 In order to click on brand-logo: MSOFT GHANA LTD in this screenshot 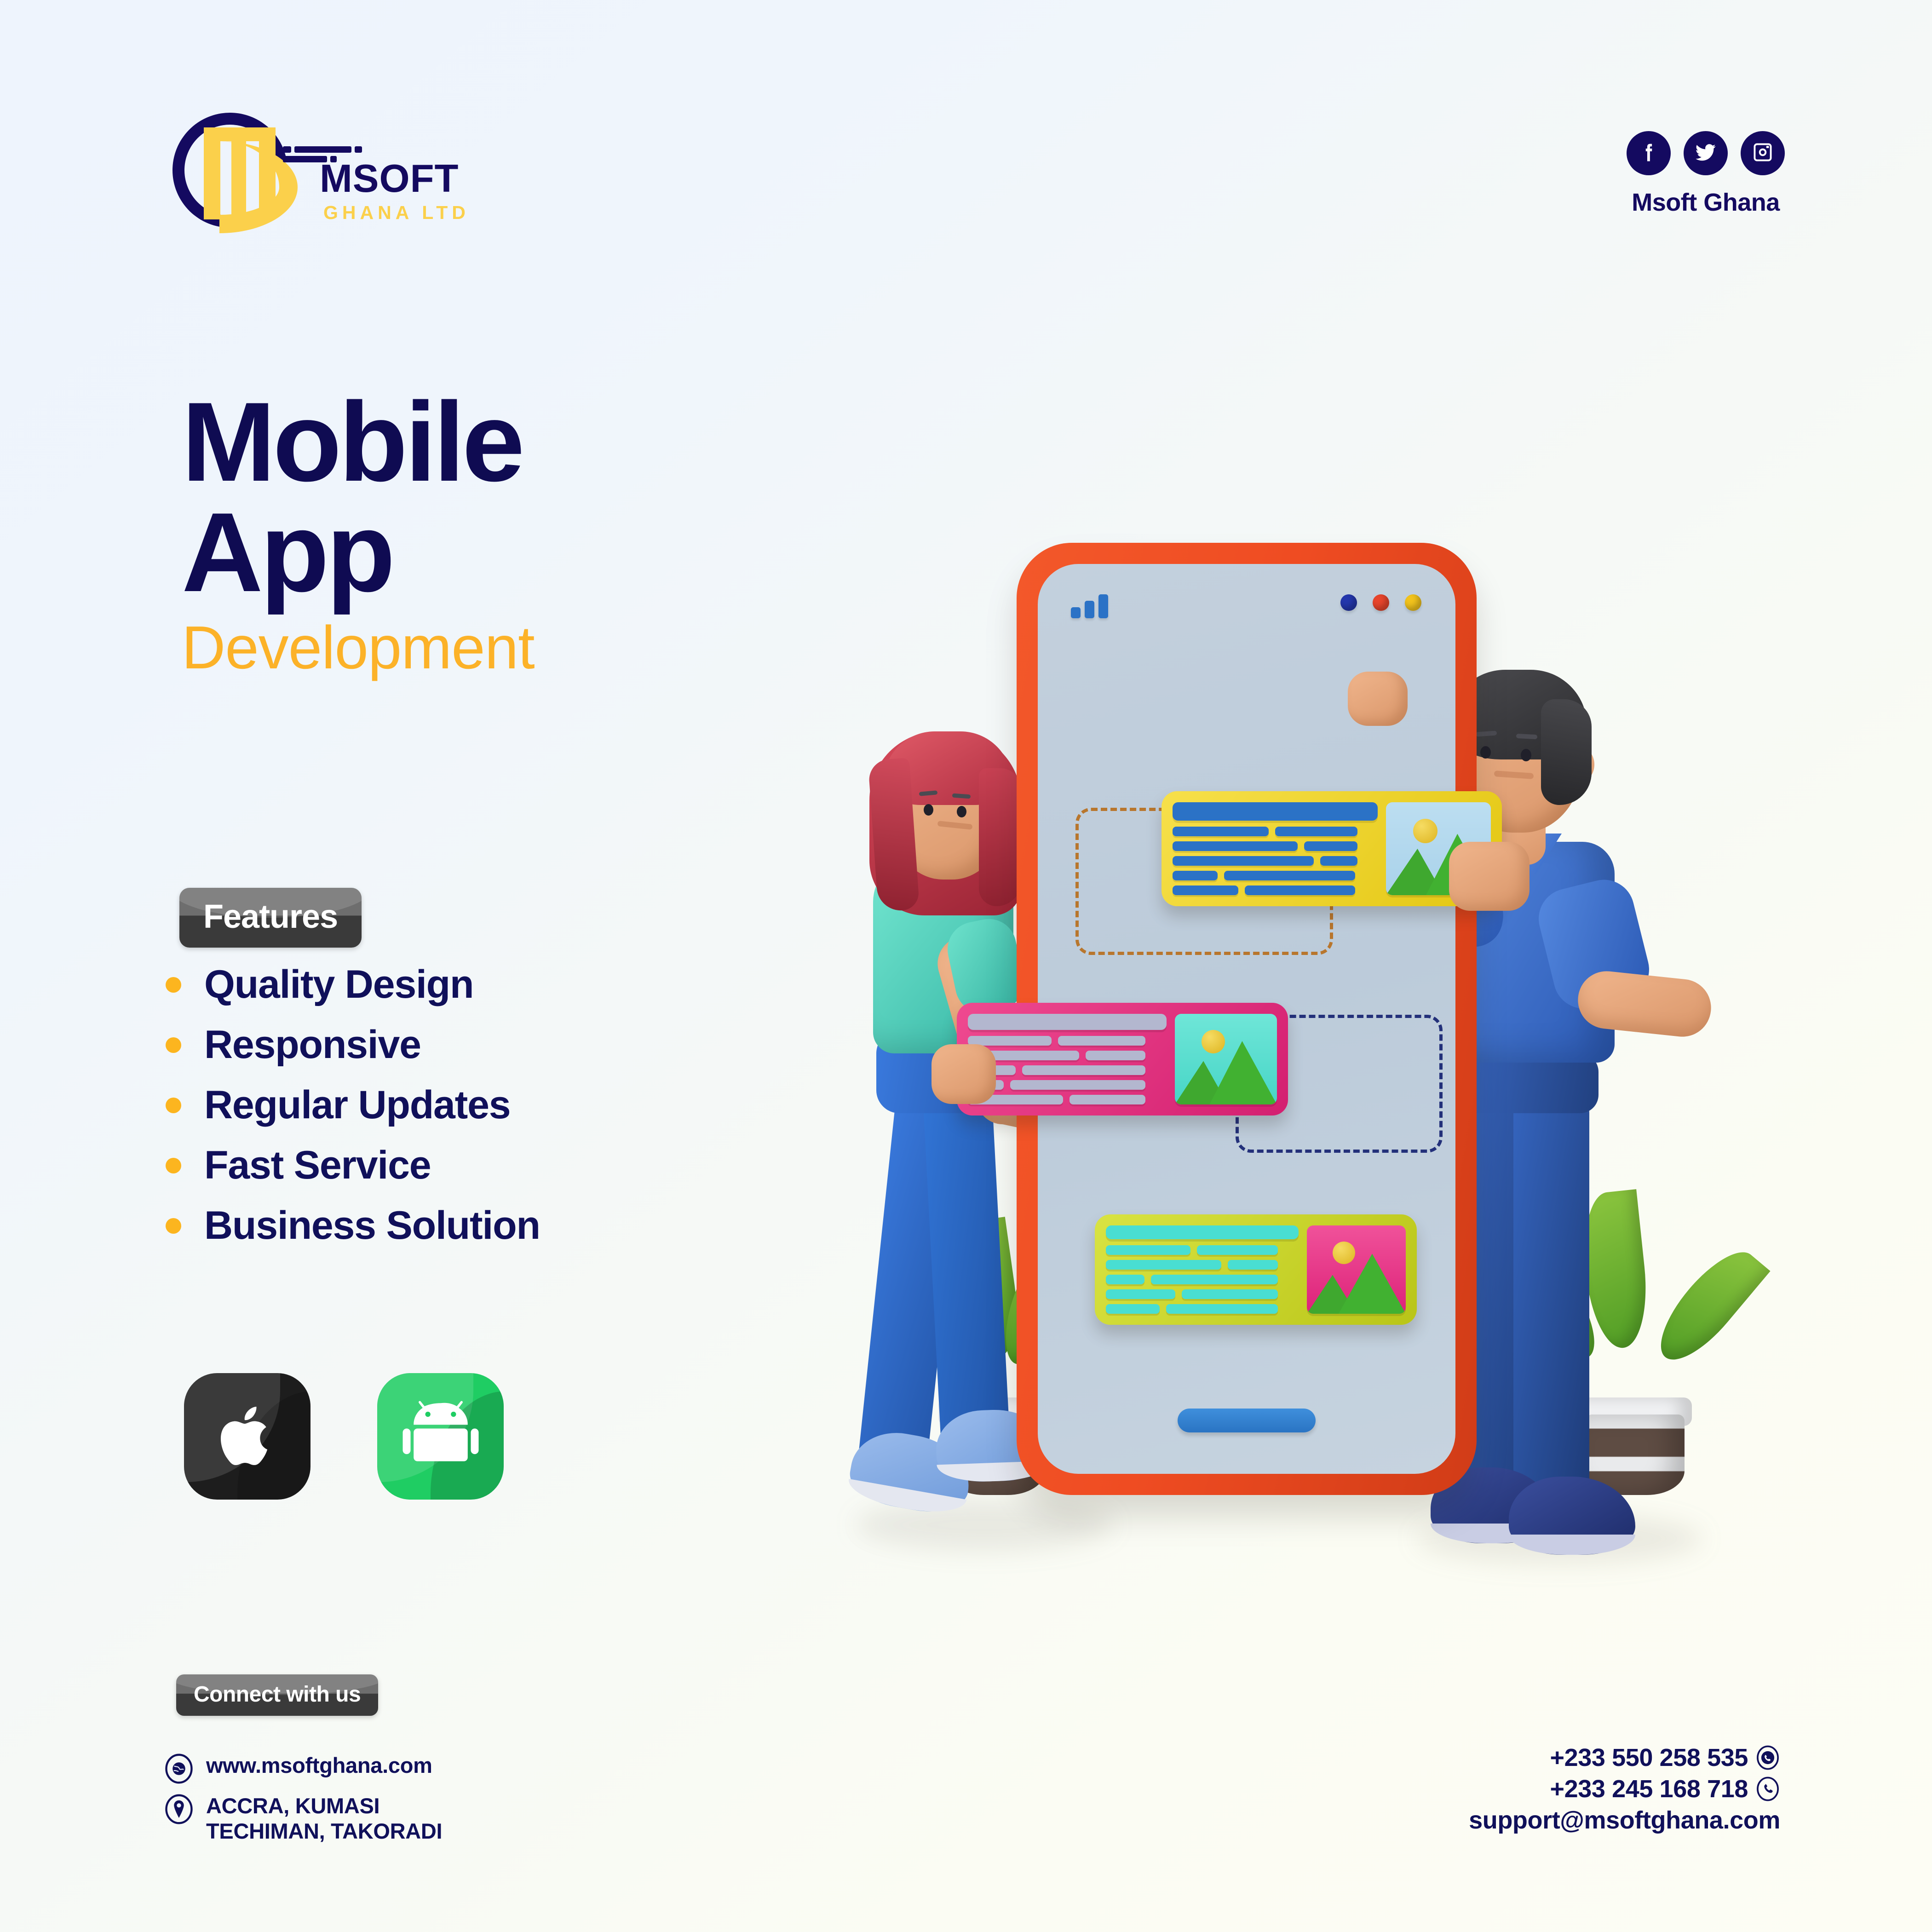, I will do `click(320, 170)`.